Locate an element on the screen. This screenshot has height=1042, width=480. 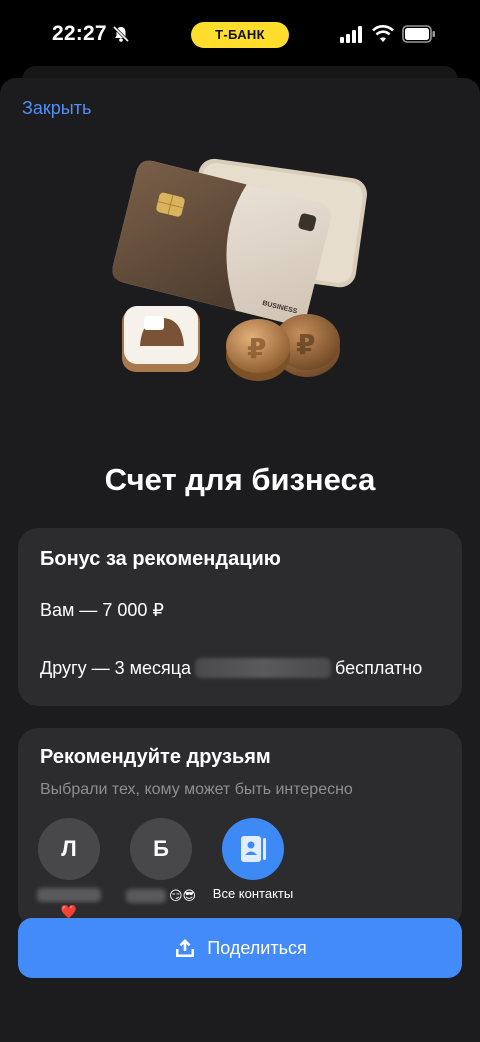
page-title: Счет для бизнеса is located at coordinates (240, 479).